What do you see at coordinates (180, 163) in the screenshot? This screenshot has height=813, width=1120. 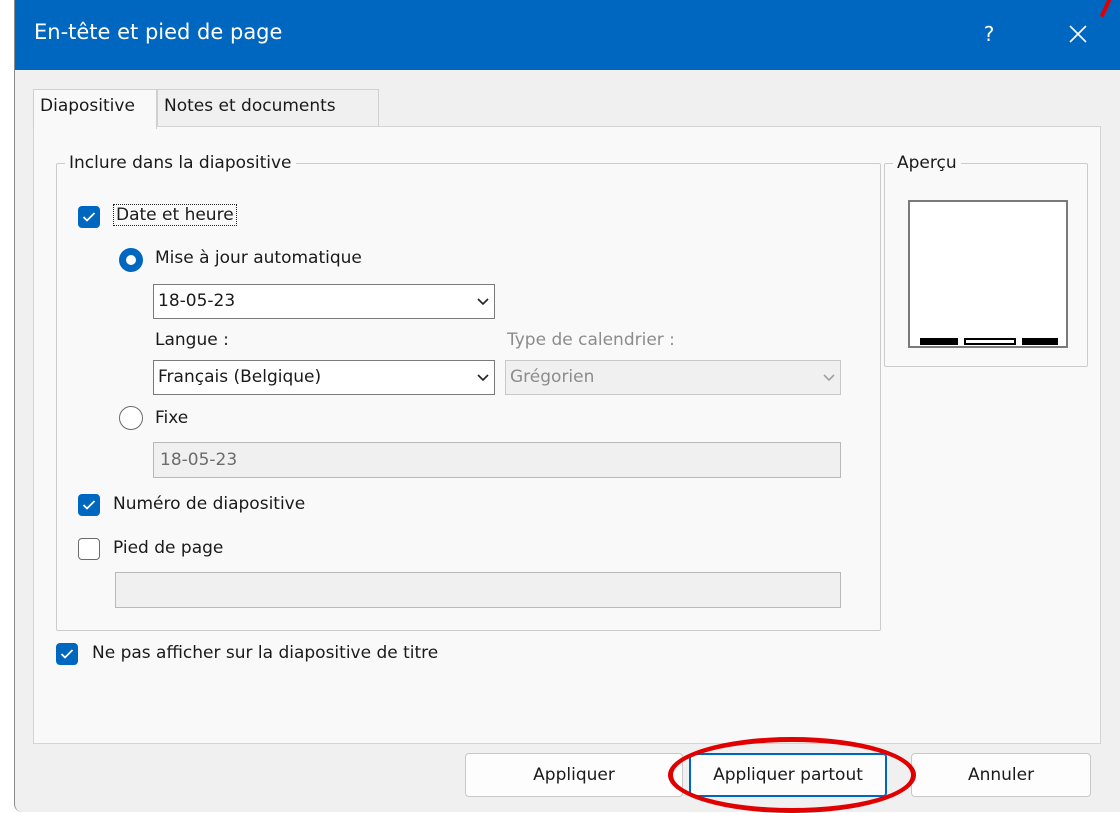 I see `include-group-legend: Inclure dans la diapositive` at bounding box center [180, 163].